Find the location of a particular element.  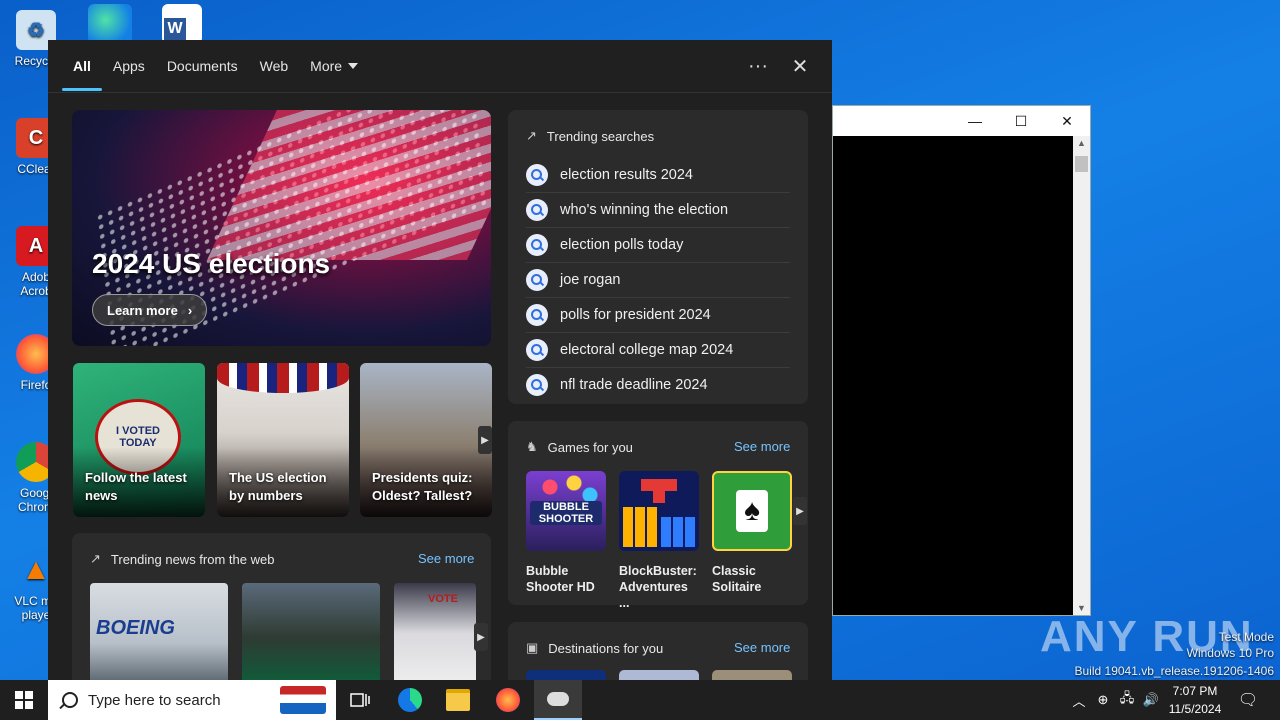

window-content is located at coordinates (953, 375).